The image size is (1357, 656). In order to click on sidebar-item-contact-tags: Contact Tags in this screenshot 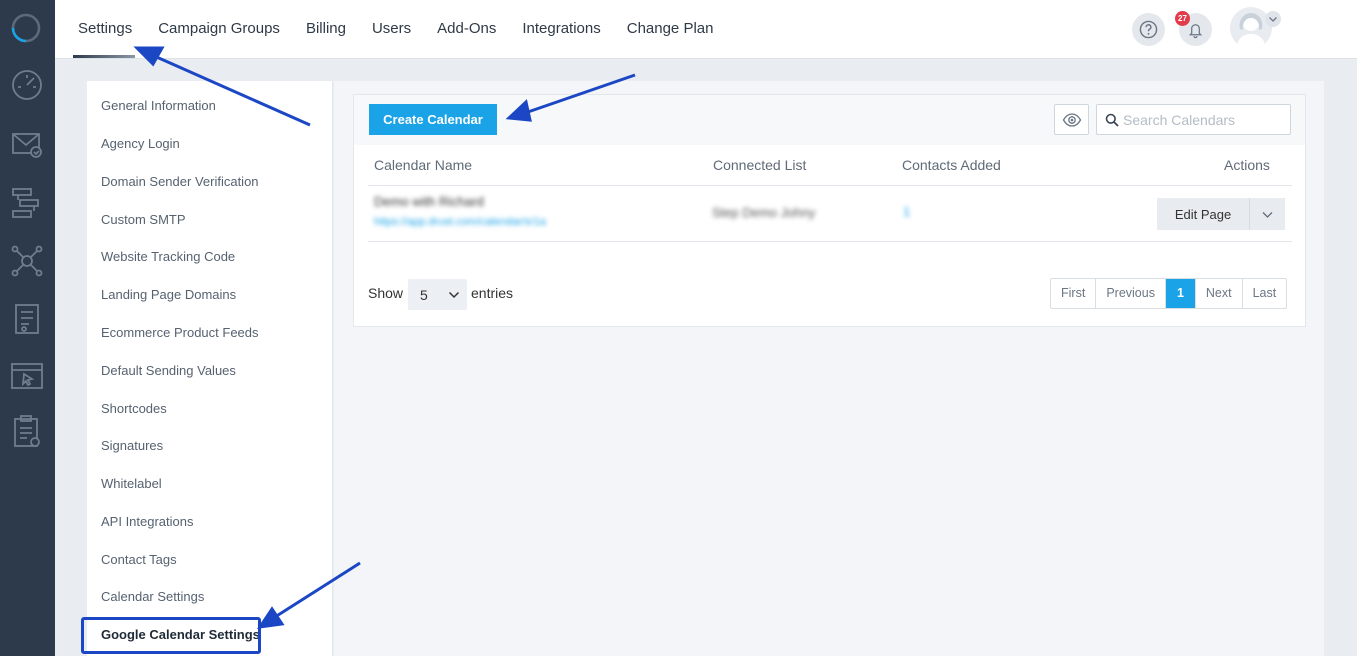, I will do `click(139, 559)`.